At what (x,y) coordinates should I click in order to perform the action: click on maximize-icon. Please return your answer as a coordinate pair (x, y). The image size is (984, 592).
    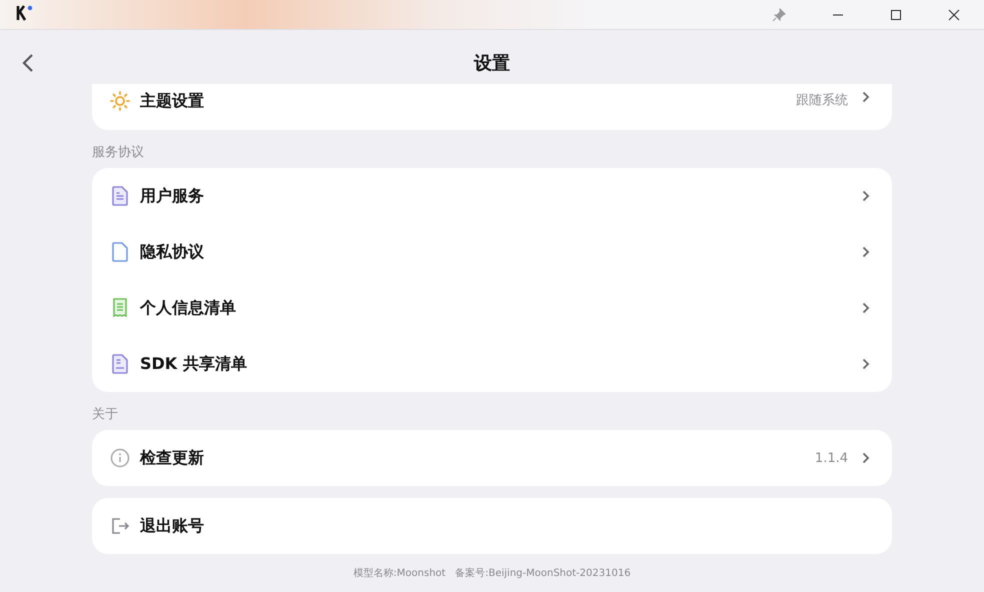
    Looking at the image, I should click on (896, 14).